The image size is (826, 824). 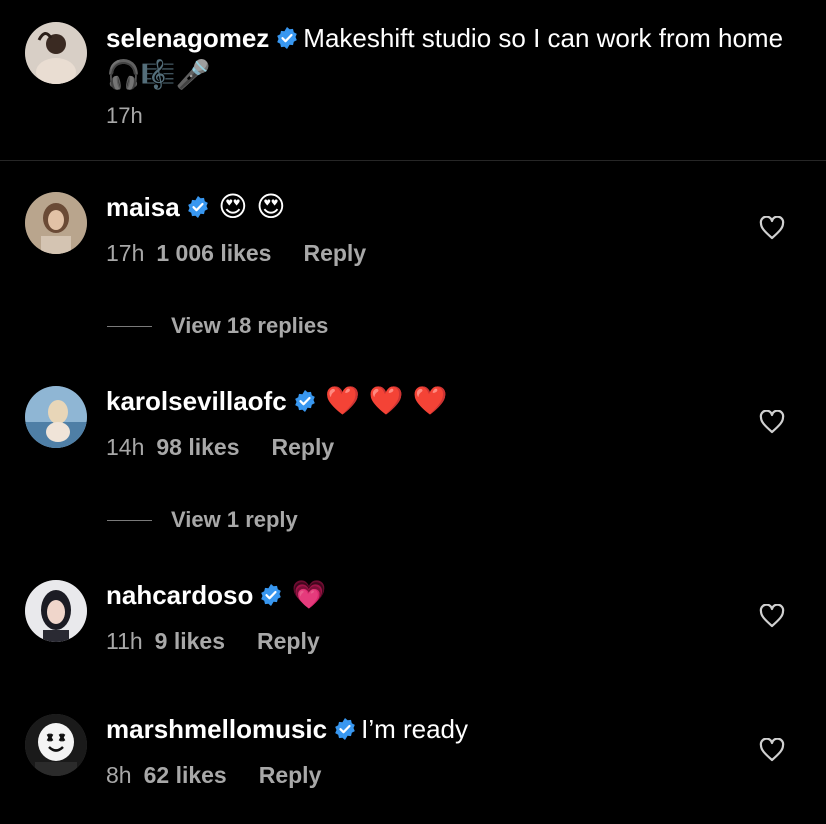 I want to click on post-timestamp: 17h, so click(x=124, y=115).